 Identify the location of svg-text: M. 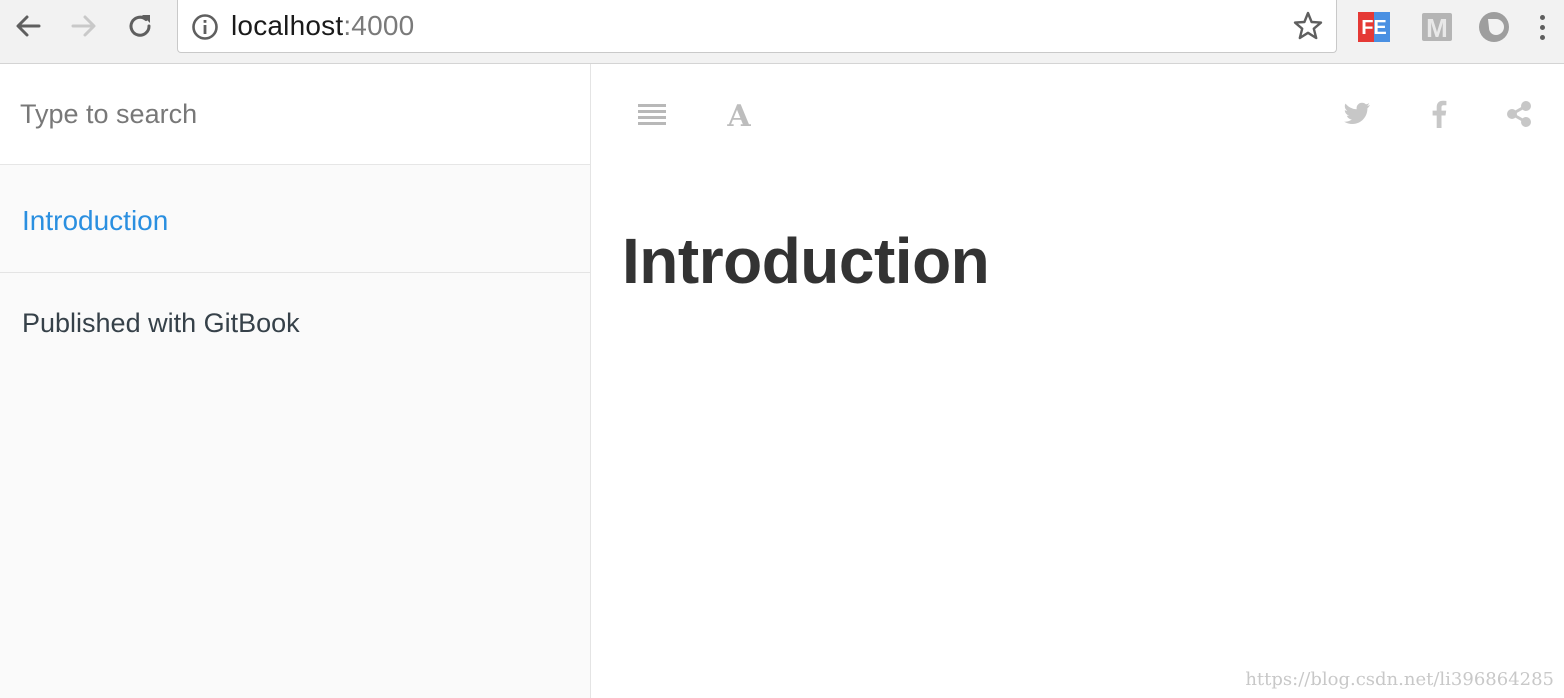
(1437, 28).